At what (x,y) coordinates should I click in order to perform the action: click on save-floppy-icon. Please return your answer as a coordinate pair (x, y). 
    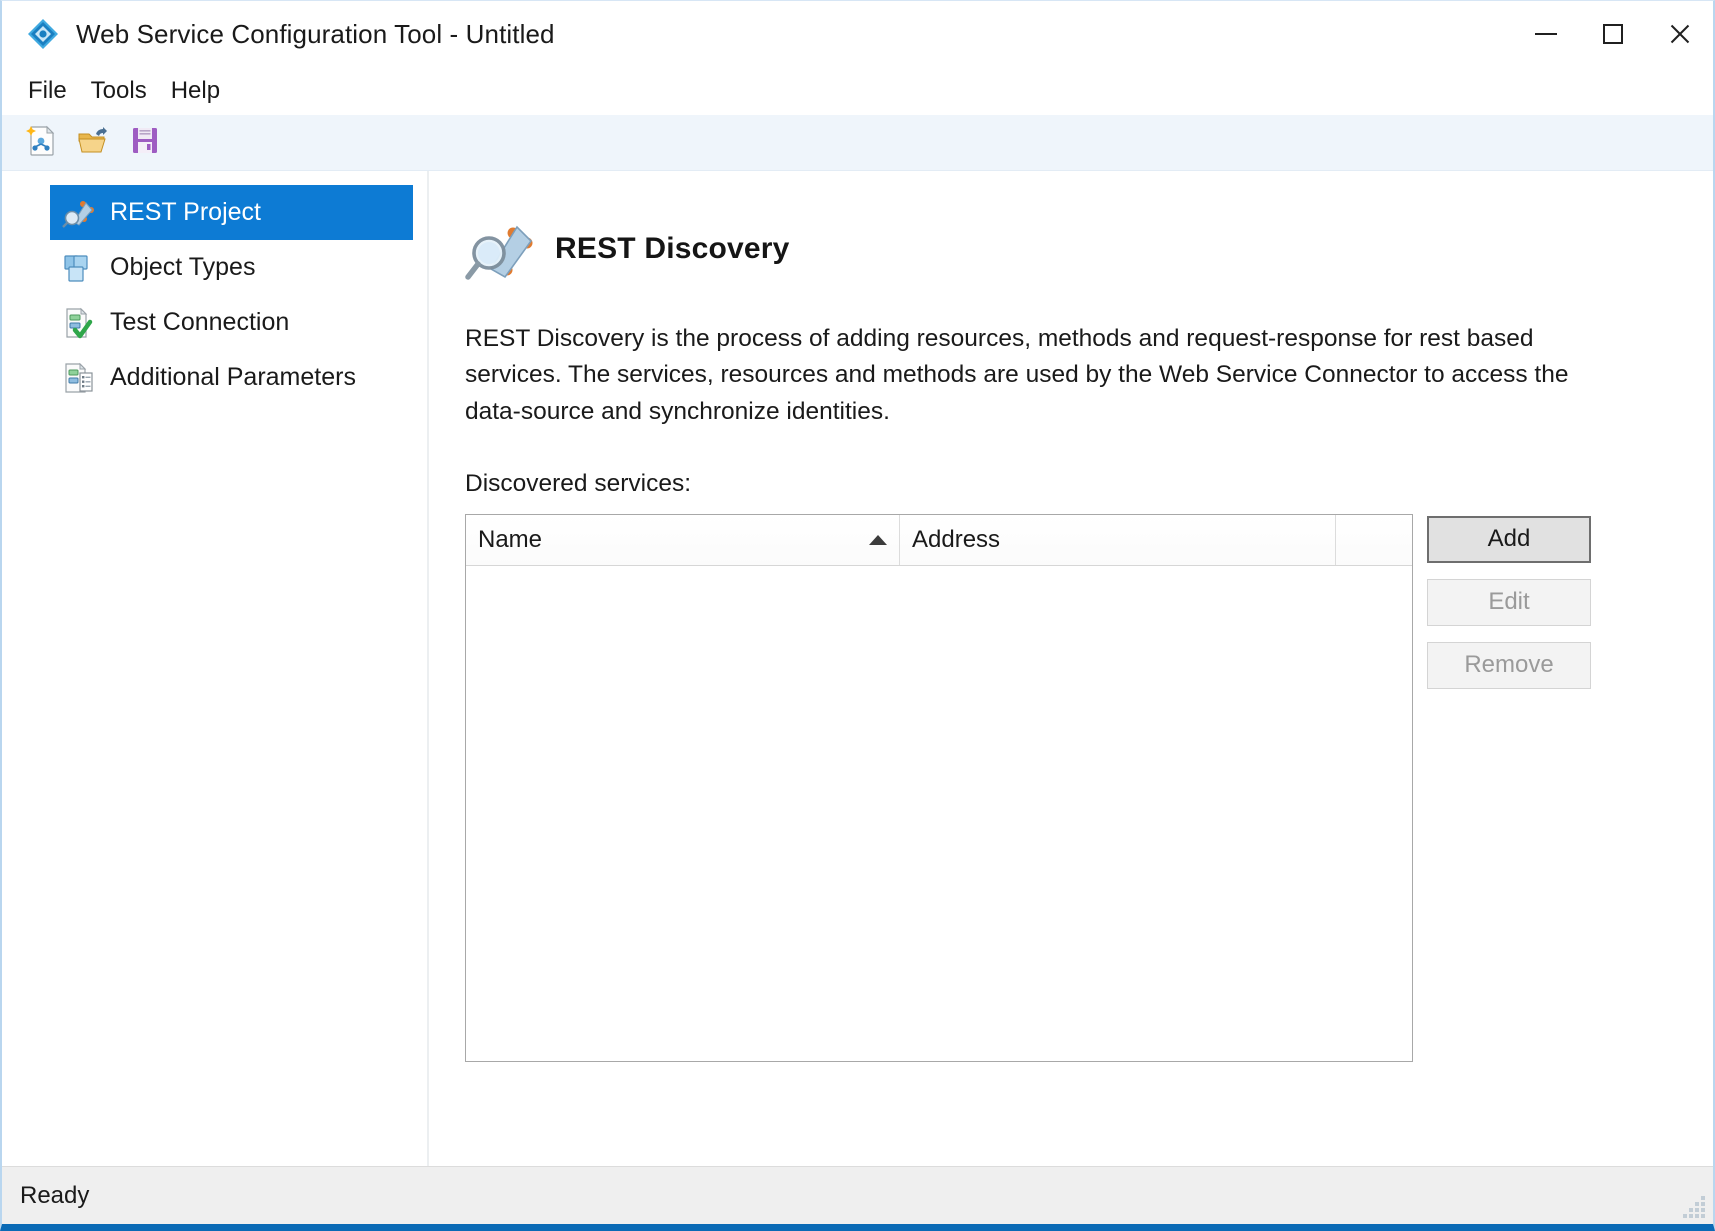
    Looking at the image, I should click on (145, 142).